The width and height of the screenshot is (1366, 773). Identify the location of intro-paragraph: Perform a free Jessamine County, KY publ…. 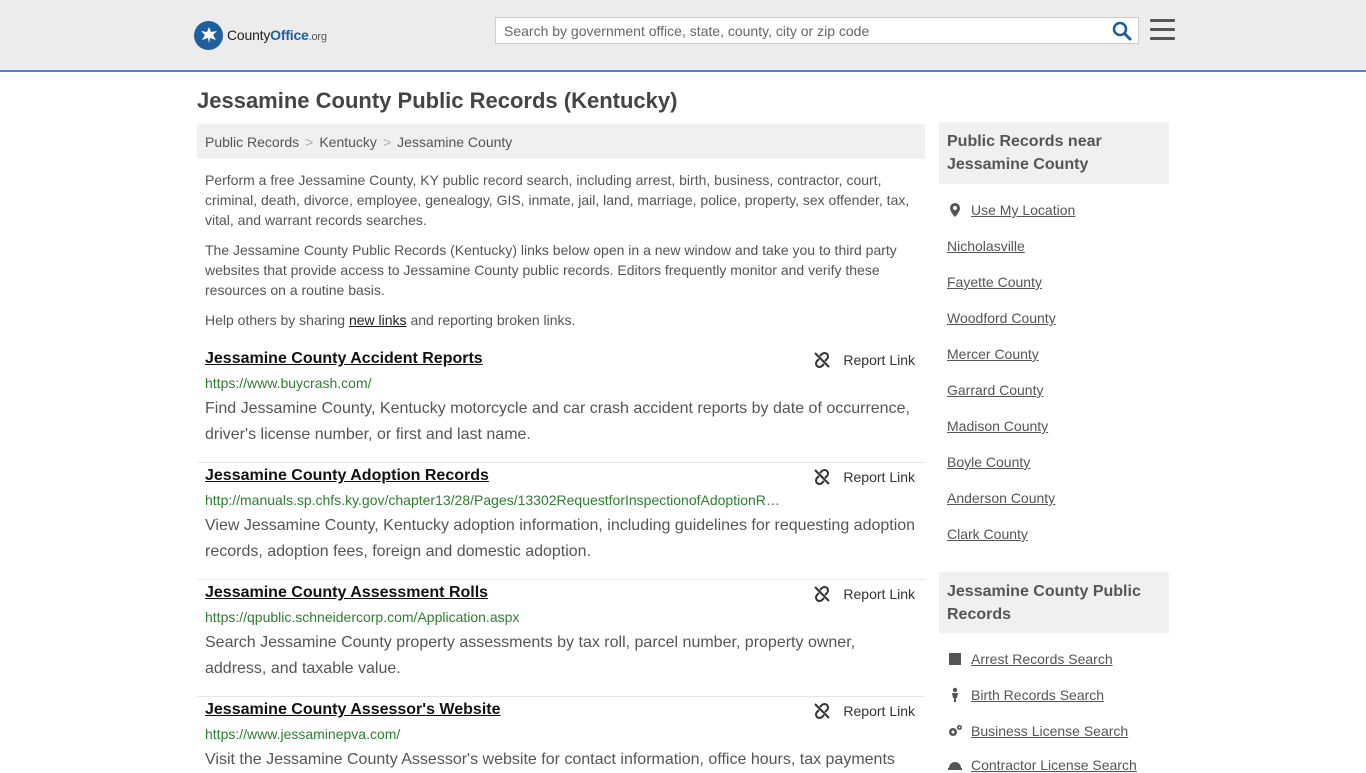
(557, 200).